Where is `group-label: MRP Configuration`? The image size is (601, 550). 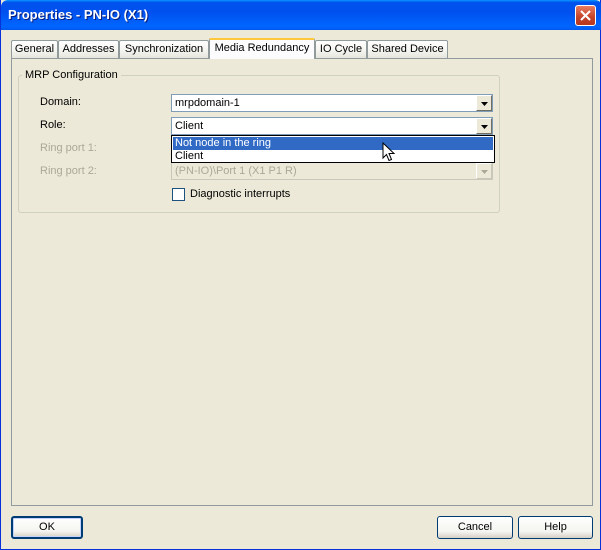
group-label: MRP Configuration is located at coordinates (71, 75).